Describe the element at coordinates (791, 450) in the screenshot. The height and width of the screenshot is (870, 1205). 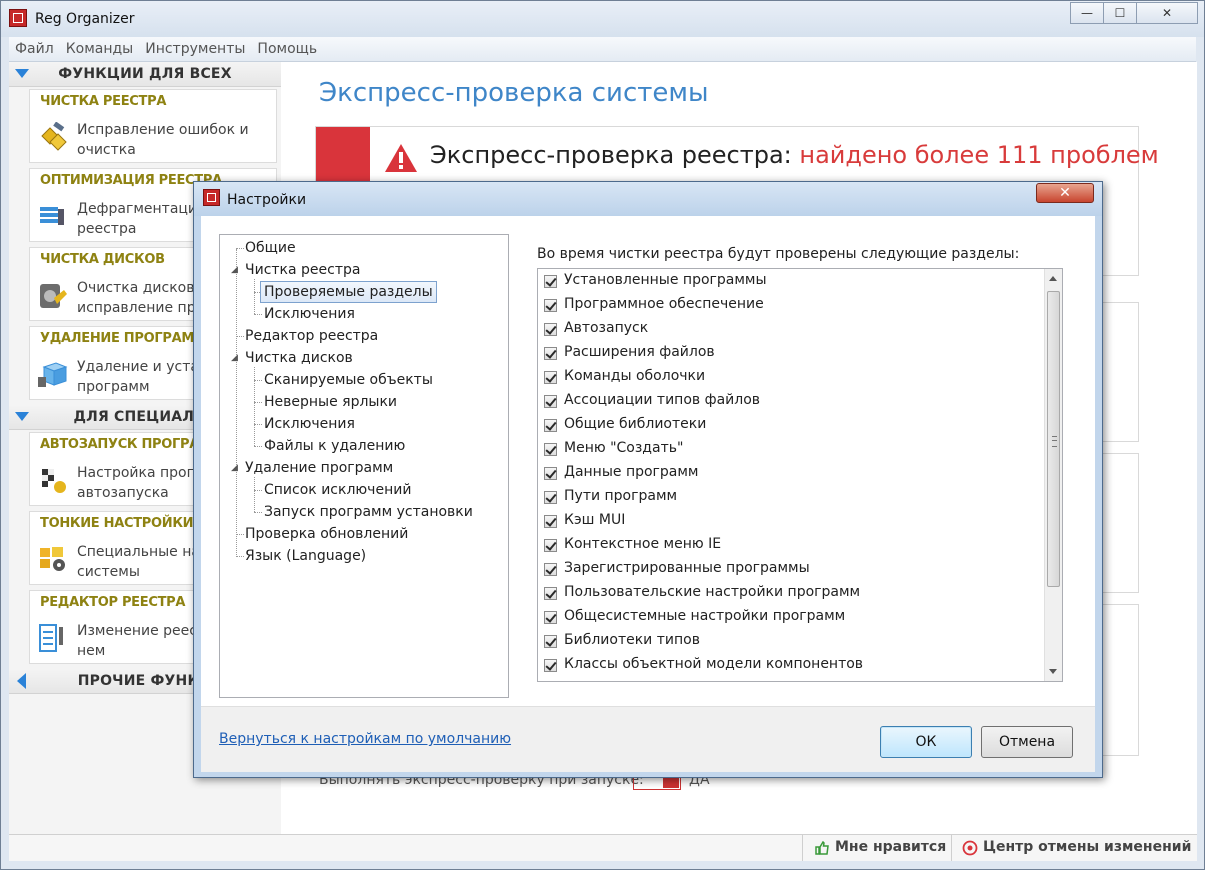
I see `section-checkbox-row: Меню "Создать"` at that location.